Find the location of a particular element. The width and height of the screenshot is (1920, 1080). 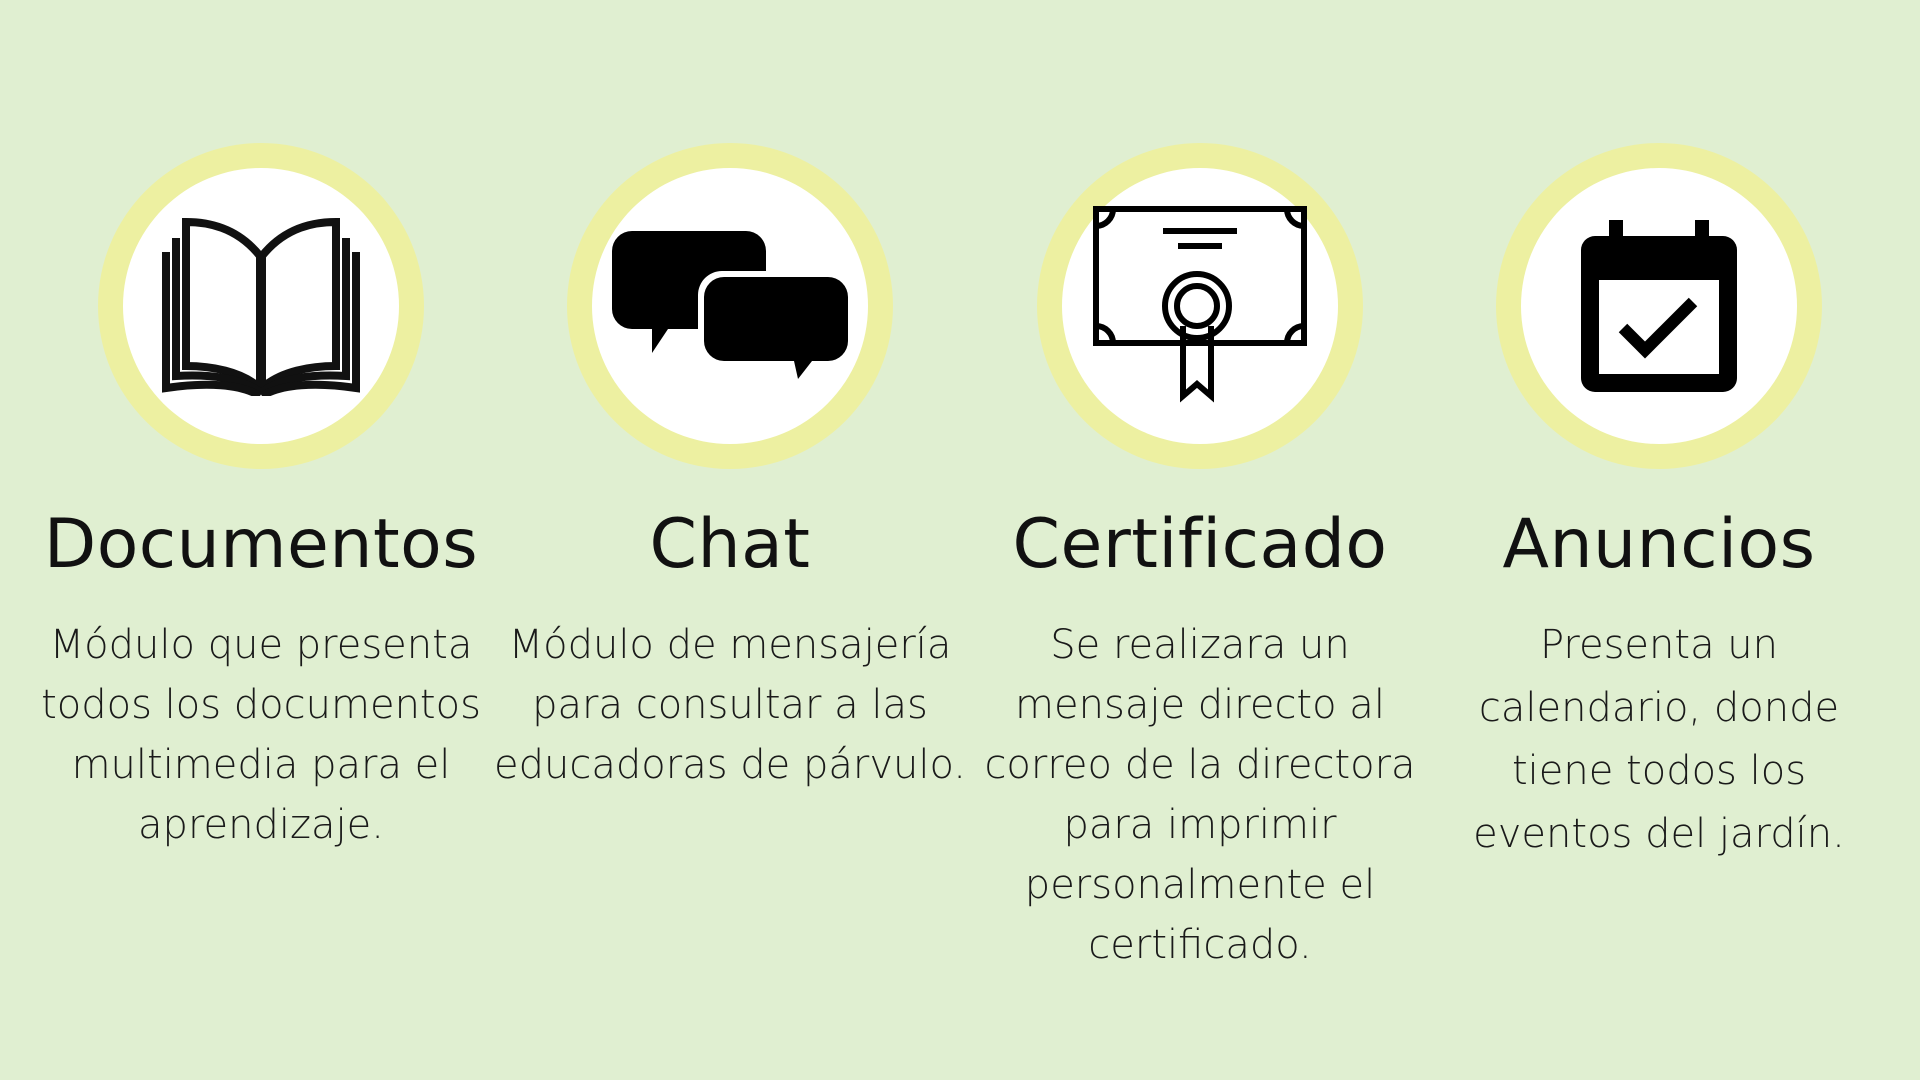

certificate-icon is located at coordinates (1200, 304).